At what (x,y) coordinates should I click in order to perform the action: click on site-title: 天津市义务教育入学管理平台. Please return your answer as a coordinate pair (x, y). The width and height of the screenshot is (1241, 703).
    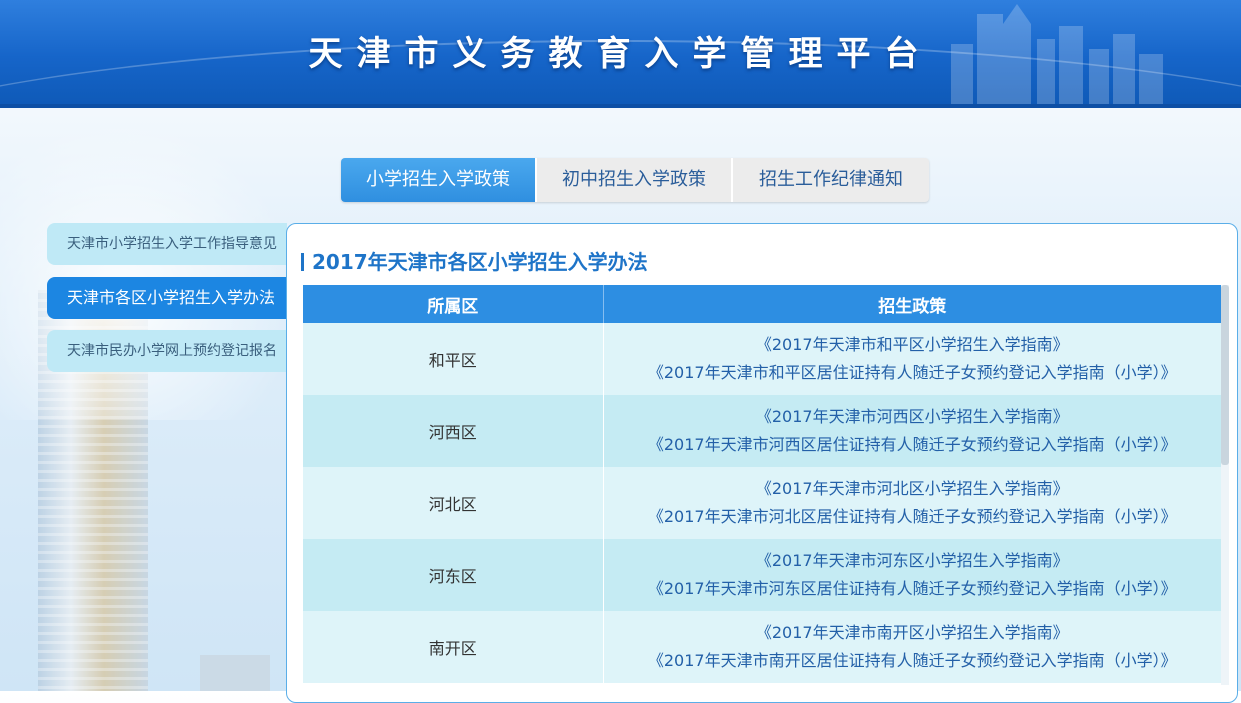
    Looking at the image, I should click on (620, 54).